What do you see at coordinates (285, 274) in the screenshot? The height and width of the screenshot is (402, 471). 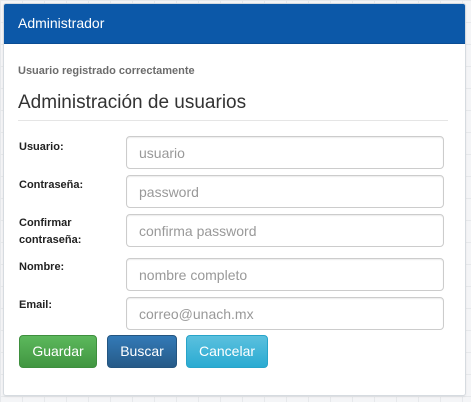 I see `name-input` at bounding box center [285, 274].